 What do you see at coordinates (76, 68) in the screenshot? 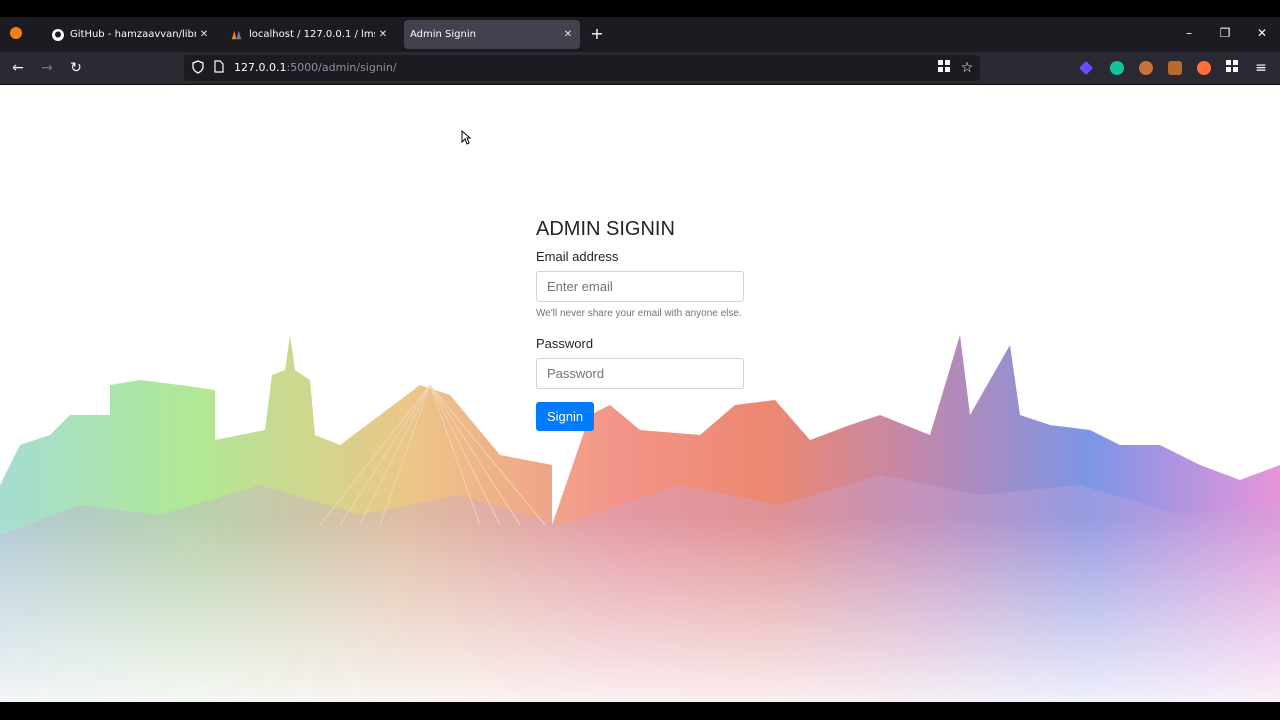
I see `reload-icon: ↻` at bounding box center [76, 68].